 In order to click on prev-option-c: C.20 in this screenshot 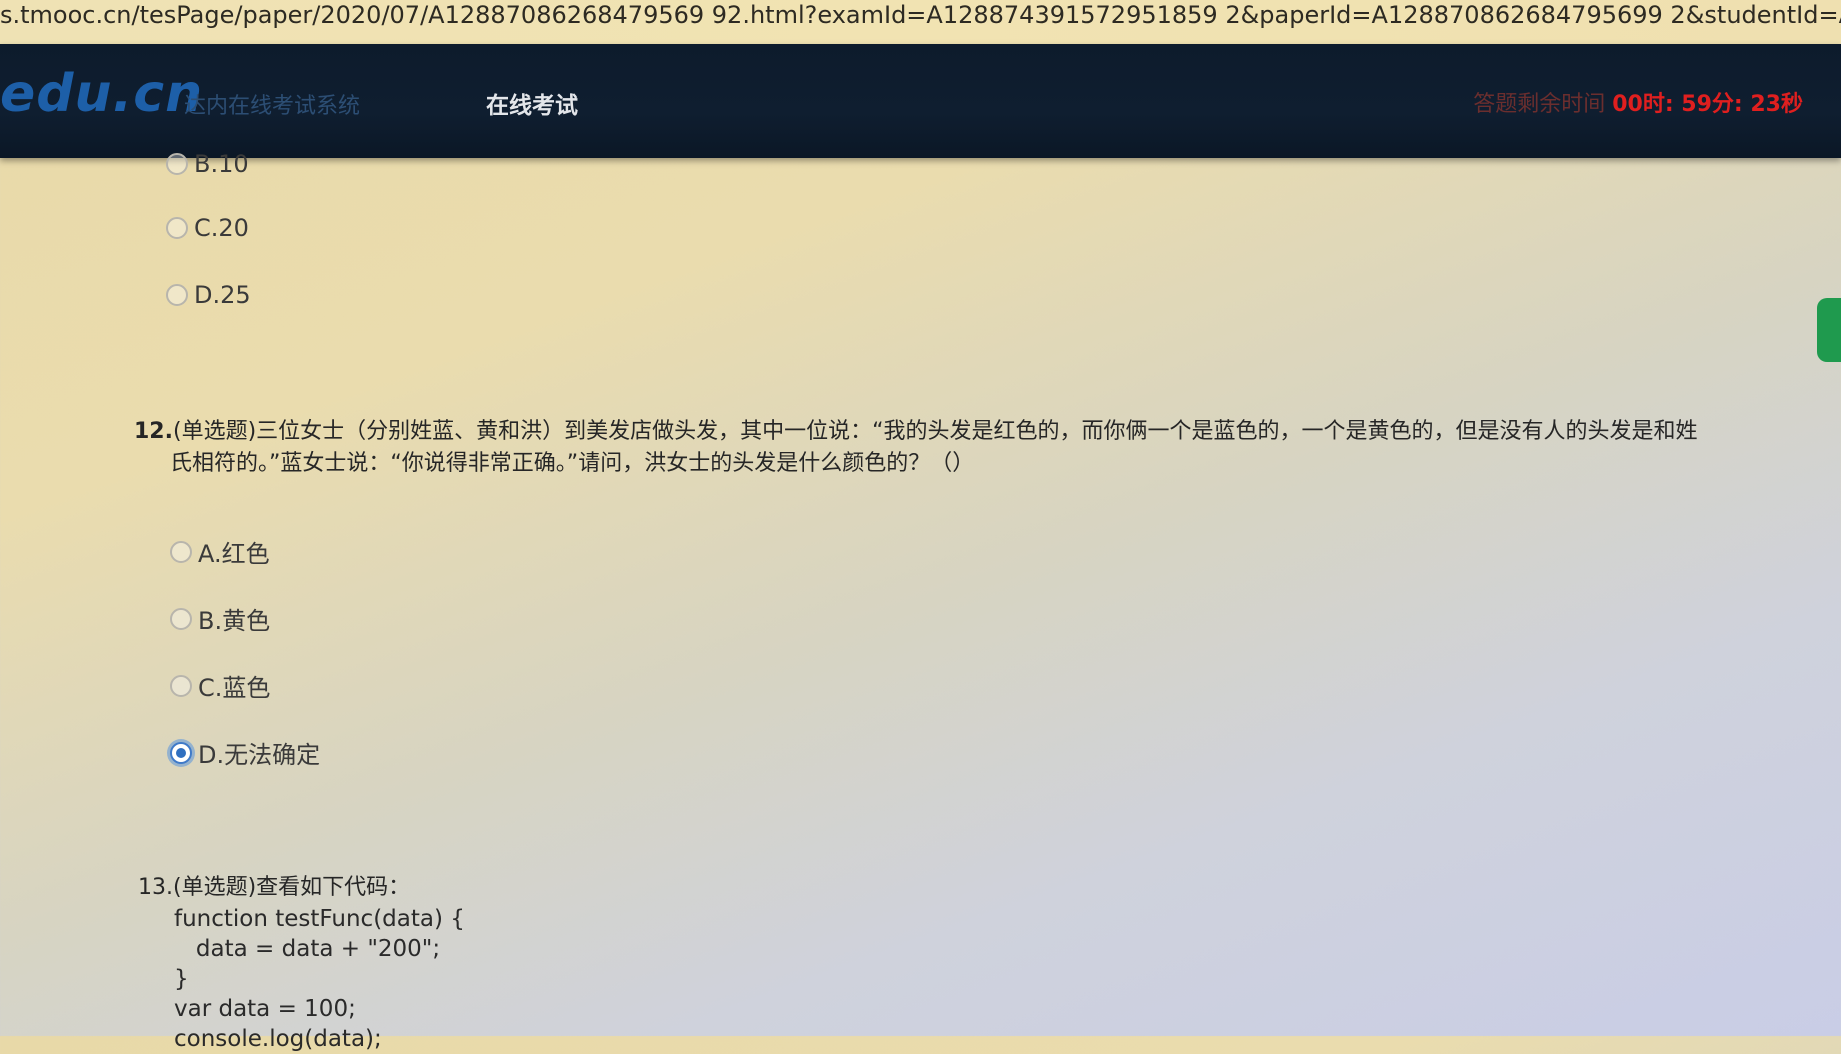, I will do `click(207, 228)`.